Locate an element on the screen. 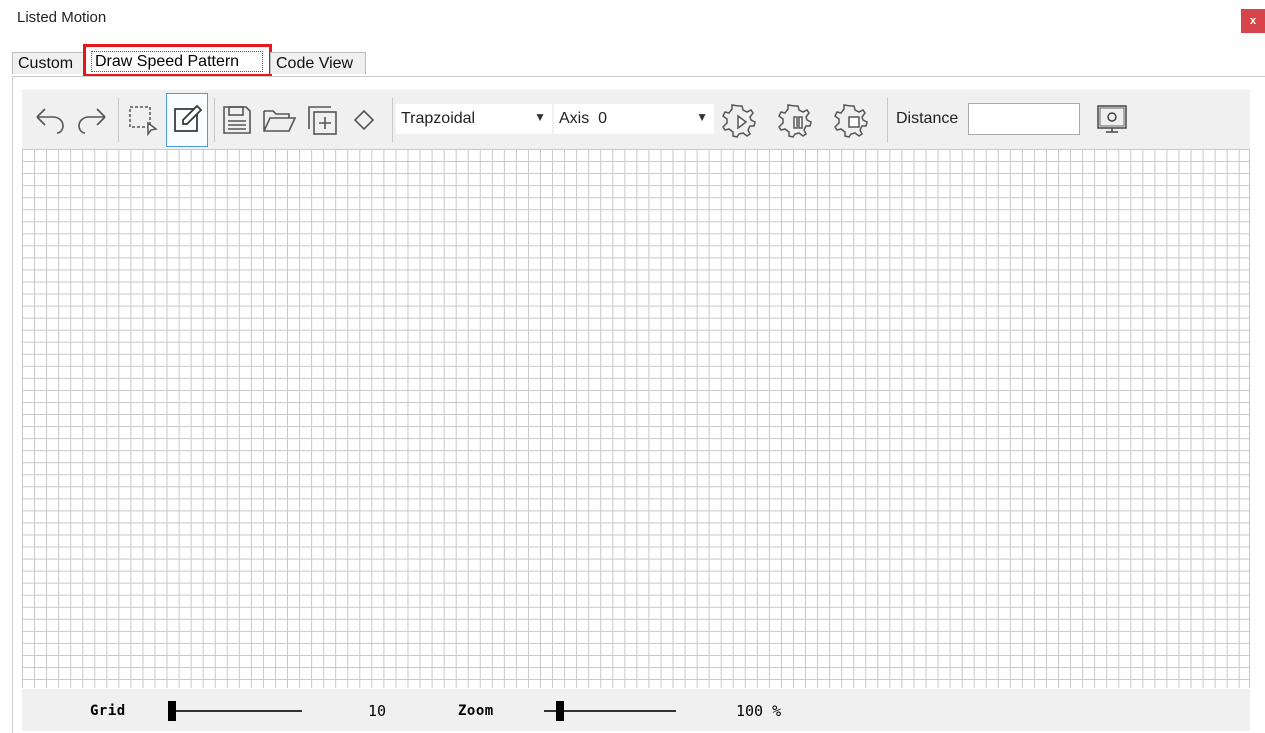 The height and width of the screenshot is (733, 1265). save-icon is located at coordinates (237, 120).